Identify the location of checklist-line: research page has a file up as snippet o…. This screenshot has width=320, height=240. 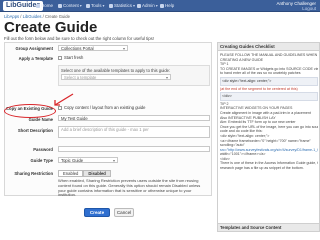
(262, 168).